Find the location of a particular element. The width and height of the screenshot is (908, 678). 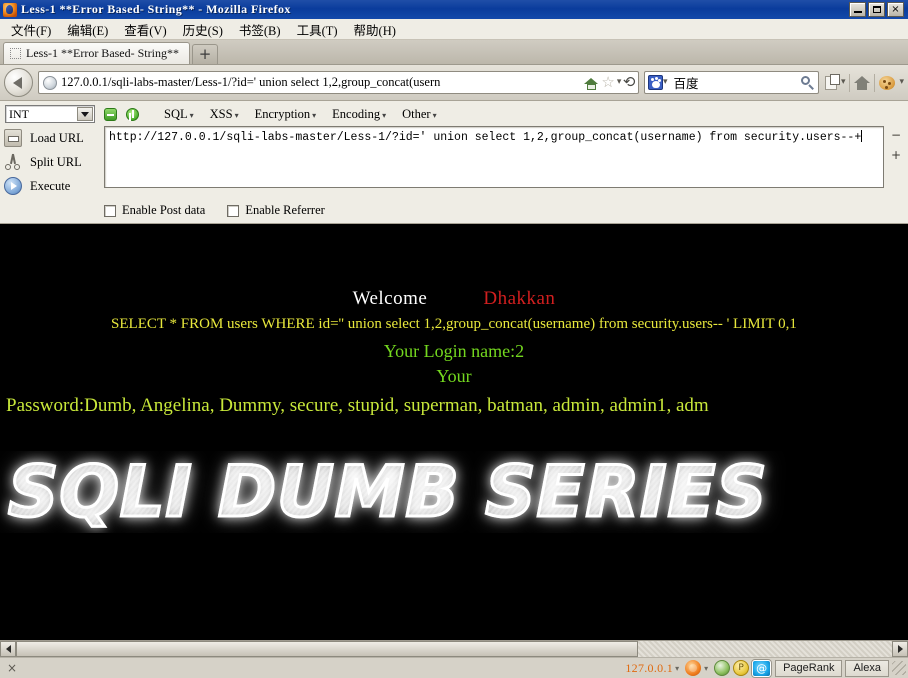

address-bar-icons: ☆ ▾ ⟳ is located at coordinates (609, 82).